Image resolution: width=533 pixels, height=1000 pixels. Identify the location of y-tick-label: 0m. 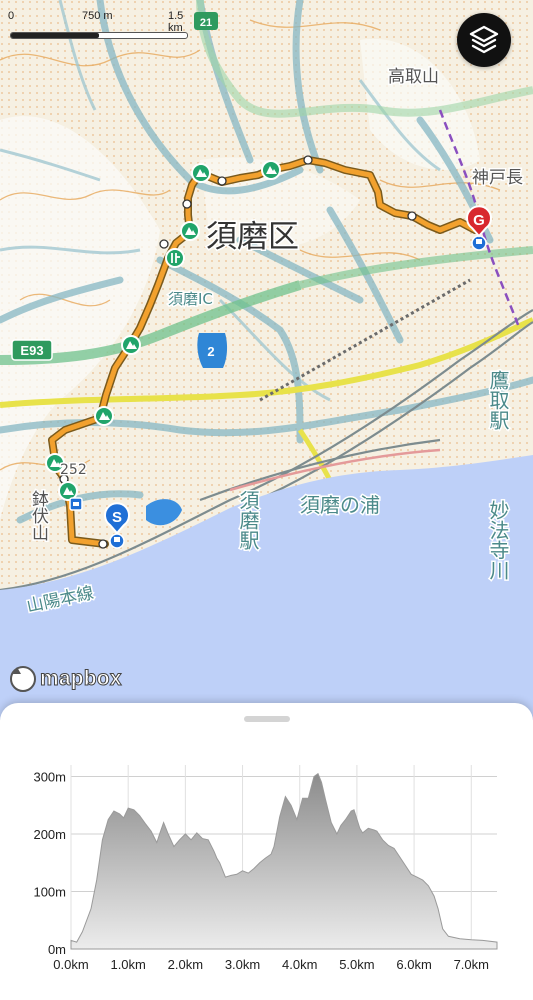
(57, 949).